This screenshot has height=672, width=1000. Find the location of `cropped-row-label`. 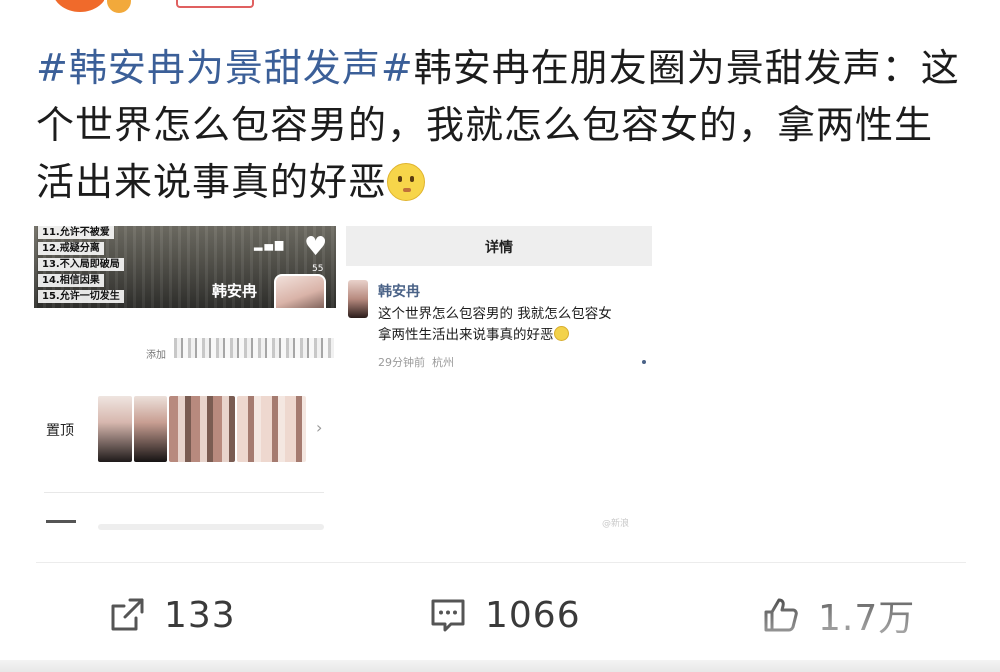

cropped-row-label is located at coordinates (61, 521).